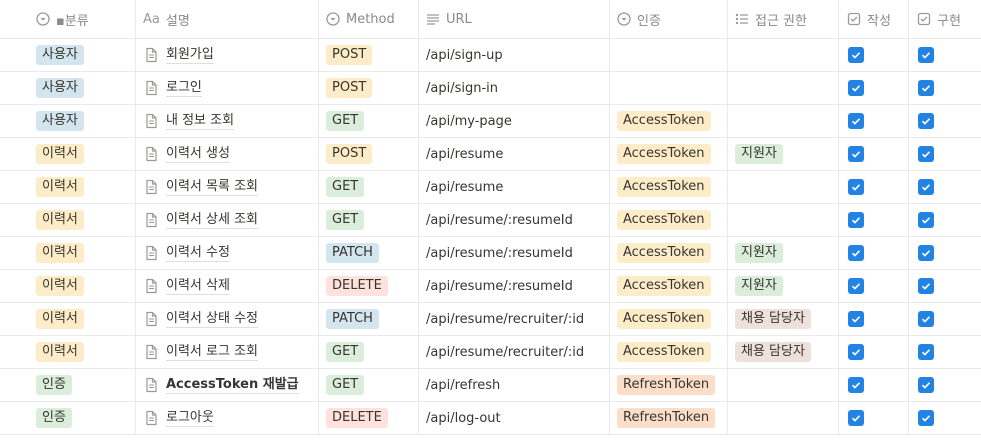 Image resolution: width=981 pixels, height=440 pixels. What do you see at coordinates (666, 418) in the screenshot?
I see `auth-tag: RefreshToken` at bounding box center [666, 418].